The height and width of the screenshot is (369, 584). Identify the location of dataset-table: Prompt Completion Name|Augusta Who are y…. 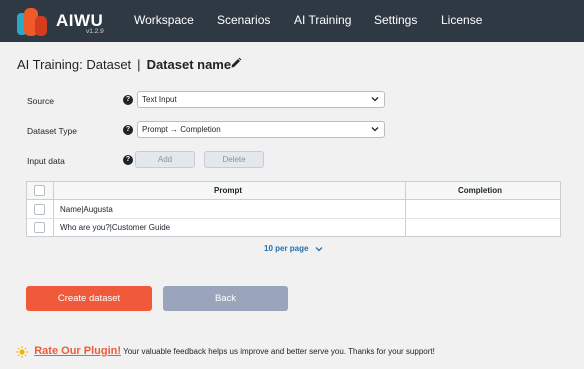
(293, 209).